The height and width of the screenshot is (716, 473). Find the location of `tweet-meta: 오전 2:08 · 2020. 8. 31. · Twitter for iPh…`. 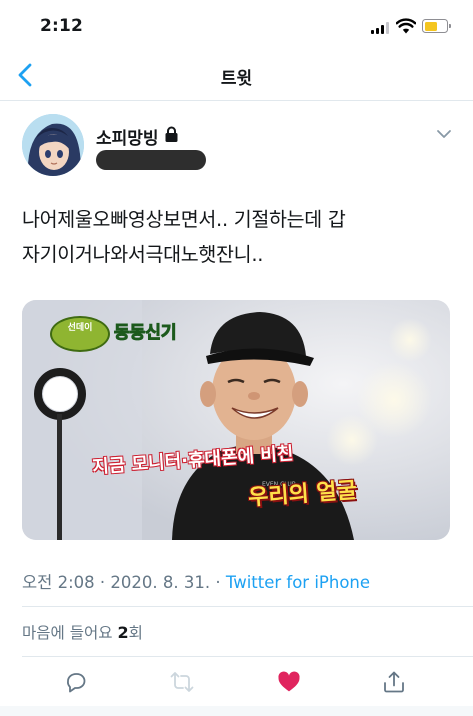

tweet-meta: 오전 2:08 · 2020. 8. 31. · Twitter for iPh… is located at coordinates (196, 581).